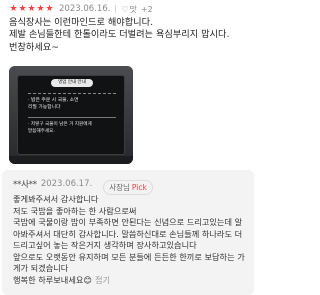 This screenshot has width=320, height=295. I want to click on owner-pick-badge: 사장님 Pick, so click(128, 187).